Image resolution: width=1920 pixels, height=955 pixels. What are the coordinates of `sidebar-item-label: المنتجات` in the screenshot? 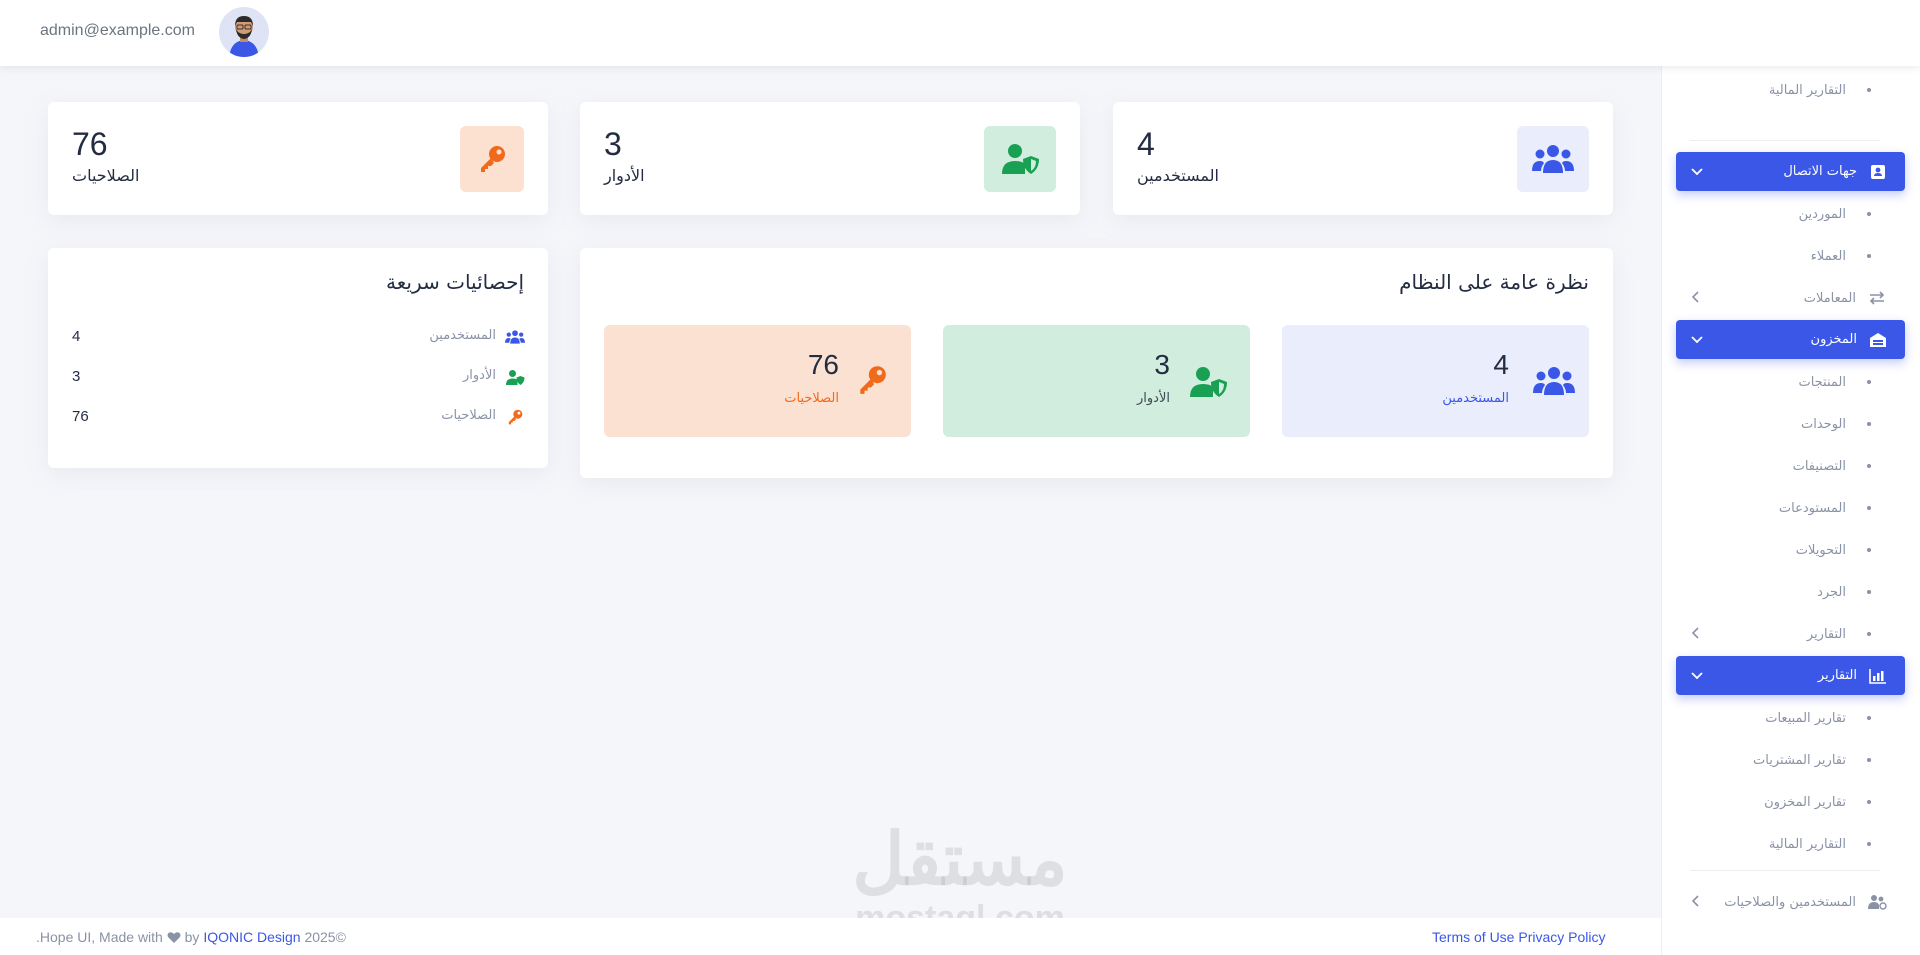 It's located at (1822, 382).